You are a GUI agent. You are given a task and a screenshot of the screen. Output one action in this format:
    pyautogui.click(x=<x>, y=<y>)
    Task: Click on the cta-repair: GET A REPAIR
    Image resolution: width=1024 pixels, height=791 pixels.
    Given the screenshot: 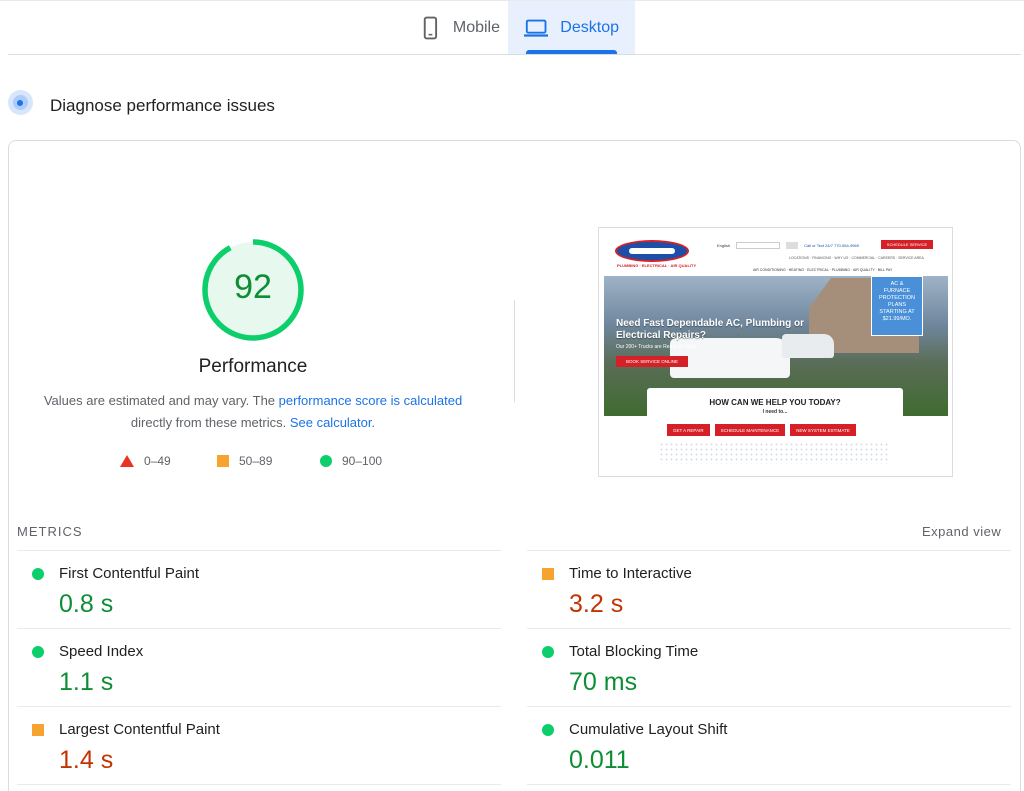 What is the action you would take?
    pyautogui.click(x=688, y=430)
    